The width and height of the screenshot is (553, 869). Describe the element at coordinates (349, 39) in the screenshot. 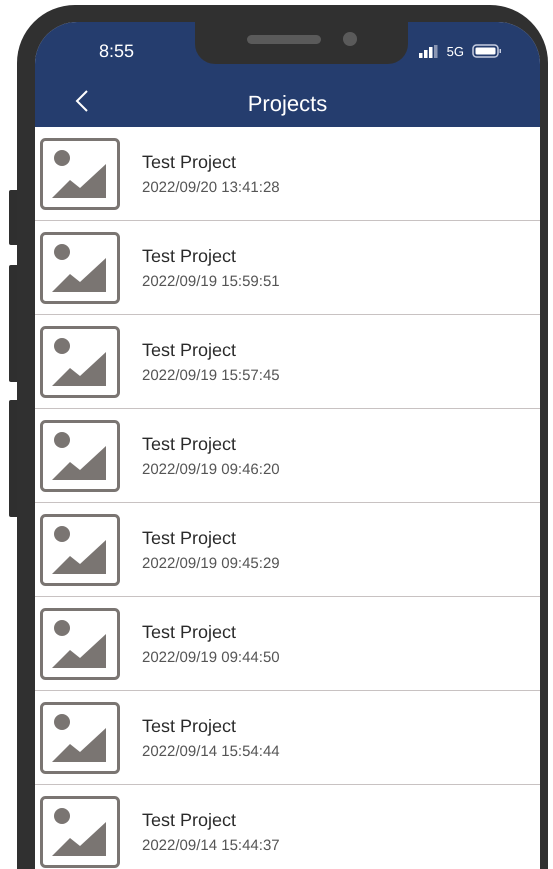

I see `camera-dot` at that location.